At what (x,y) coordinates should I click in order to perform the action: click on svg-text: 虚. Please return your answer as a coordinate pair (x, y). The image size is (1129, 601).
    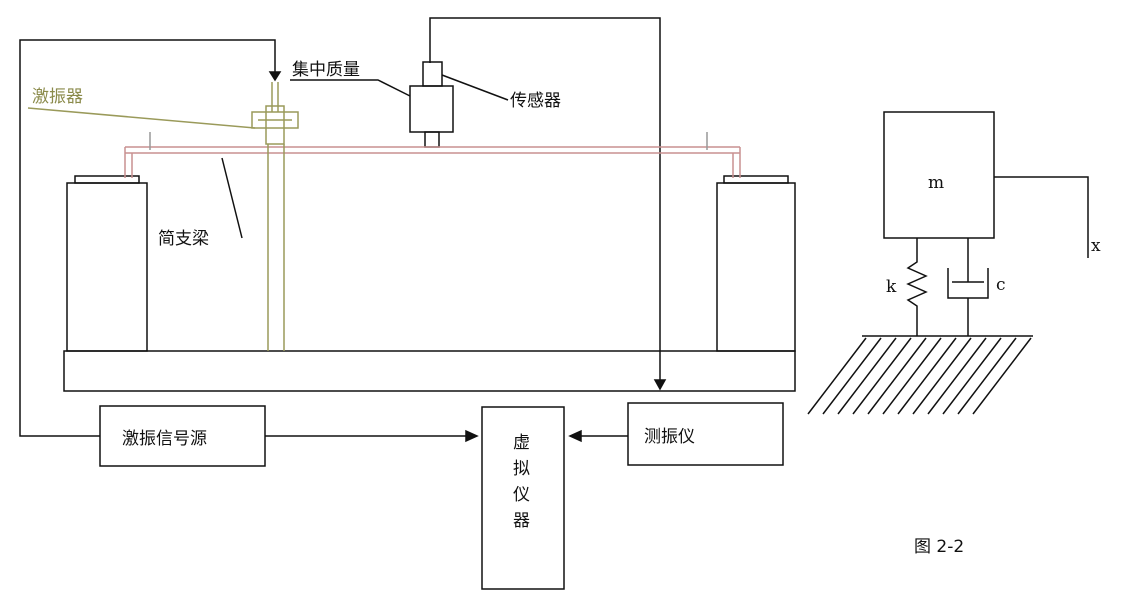
    Looking at the image, I should click on (521, 443).